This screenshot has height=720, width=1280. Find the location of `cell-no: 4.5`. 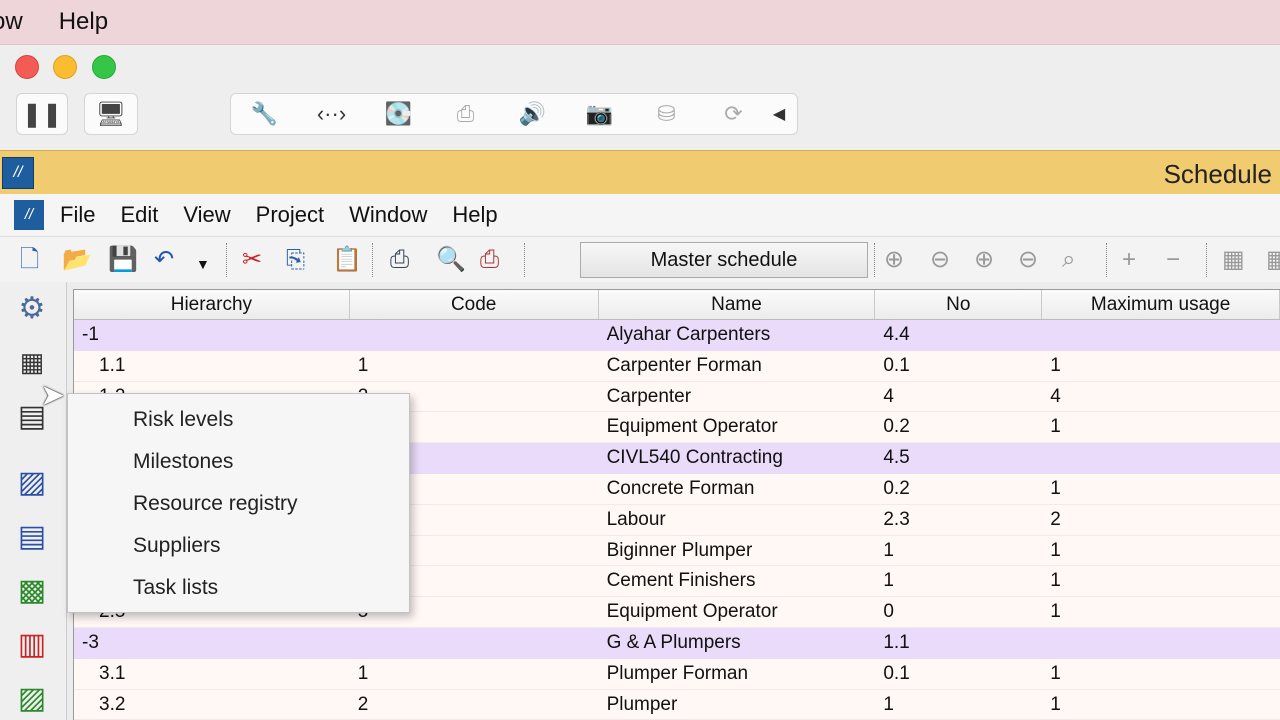

cell-no: 4.5 is located at coordinates (958, 458).